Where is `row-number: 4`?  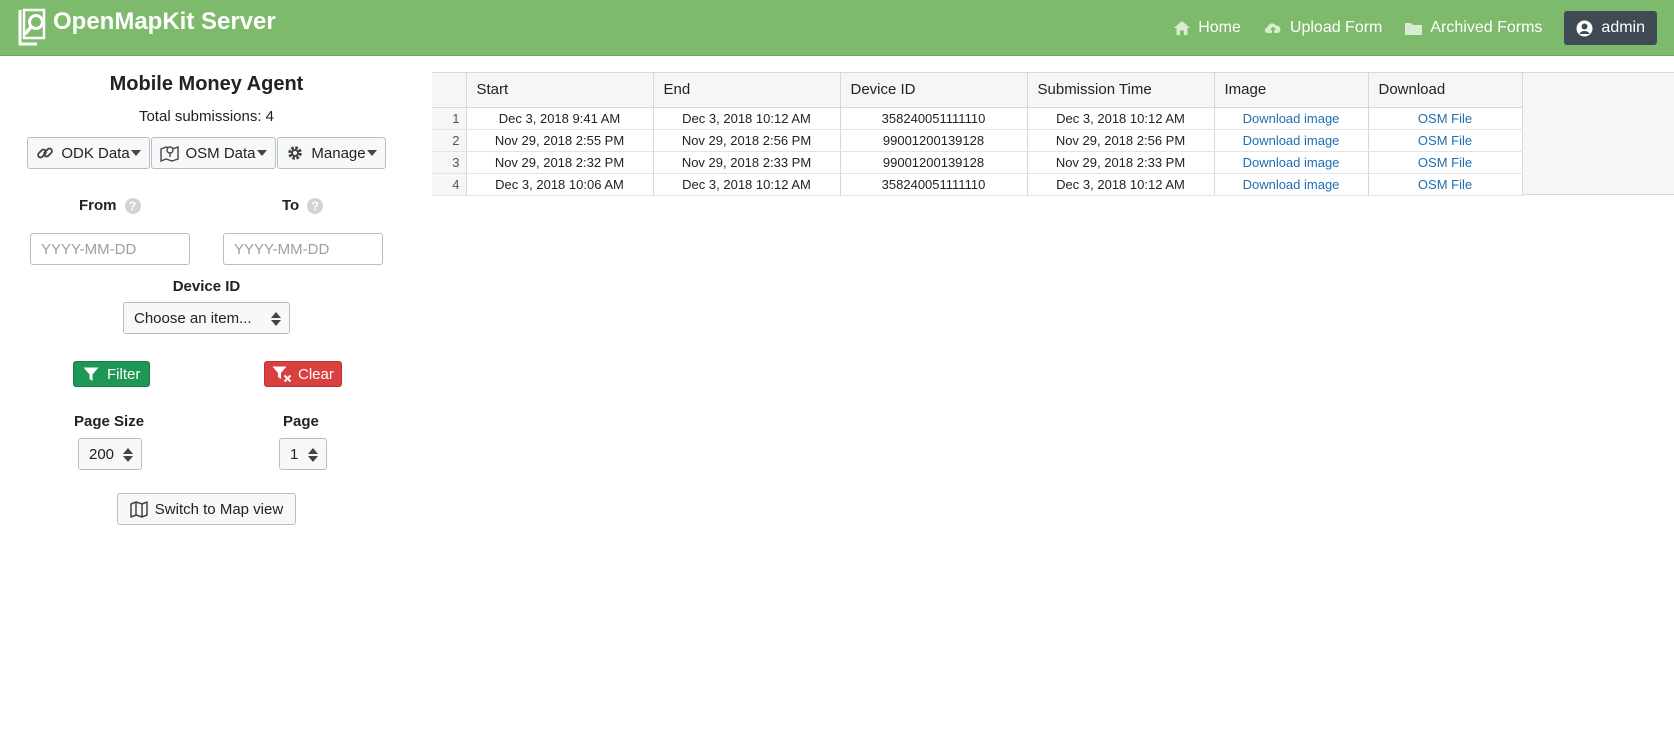 row-number: 4 is located at coordinates (449, 184).